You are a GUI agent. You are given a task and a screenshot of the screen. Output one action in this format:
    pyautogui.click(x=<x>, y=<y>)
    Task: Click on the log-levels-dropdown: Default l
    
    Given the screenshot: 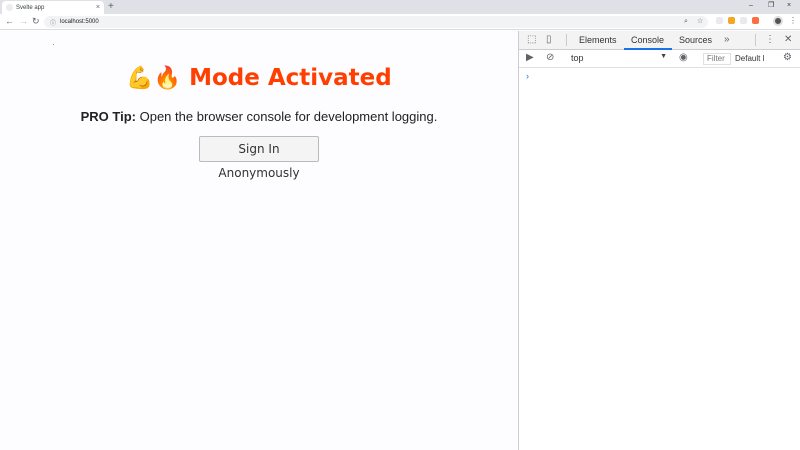 What is the action you would take?
    pyautogui.click(x=749, y=58)
    